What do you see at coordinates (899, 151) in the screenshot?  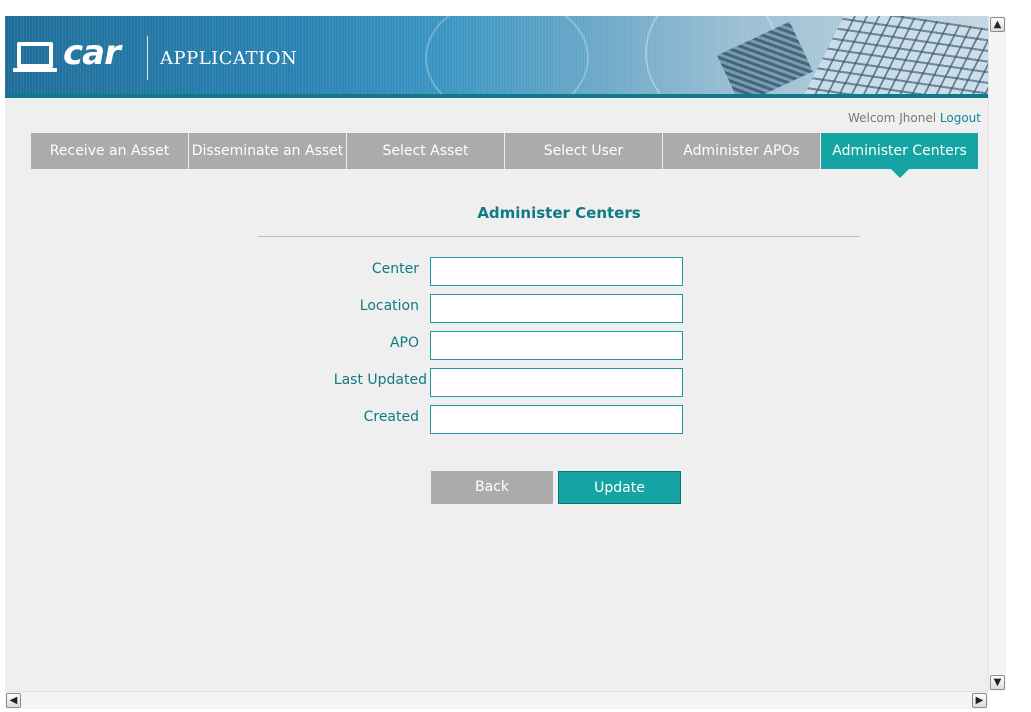 I see `tab-label: Administer Centers` at bounding box center [899, 151].